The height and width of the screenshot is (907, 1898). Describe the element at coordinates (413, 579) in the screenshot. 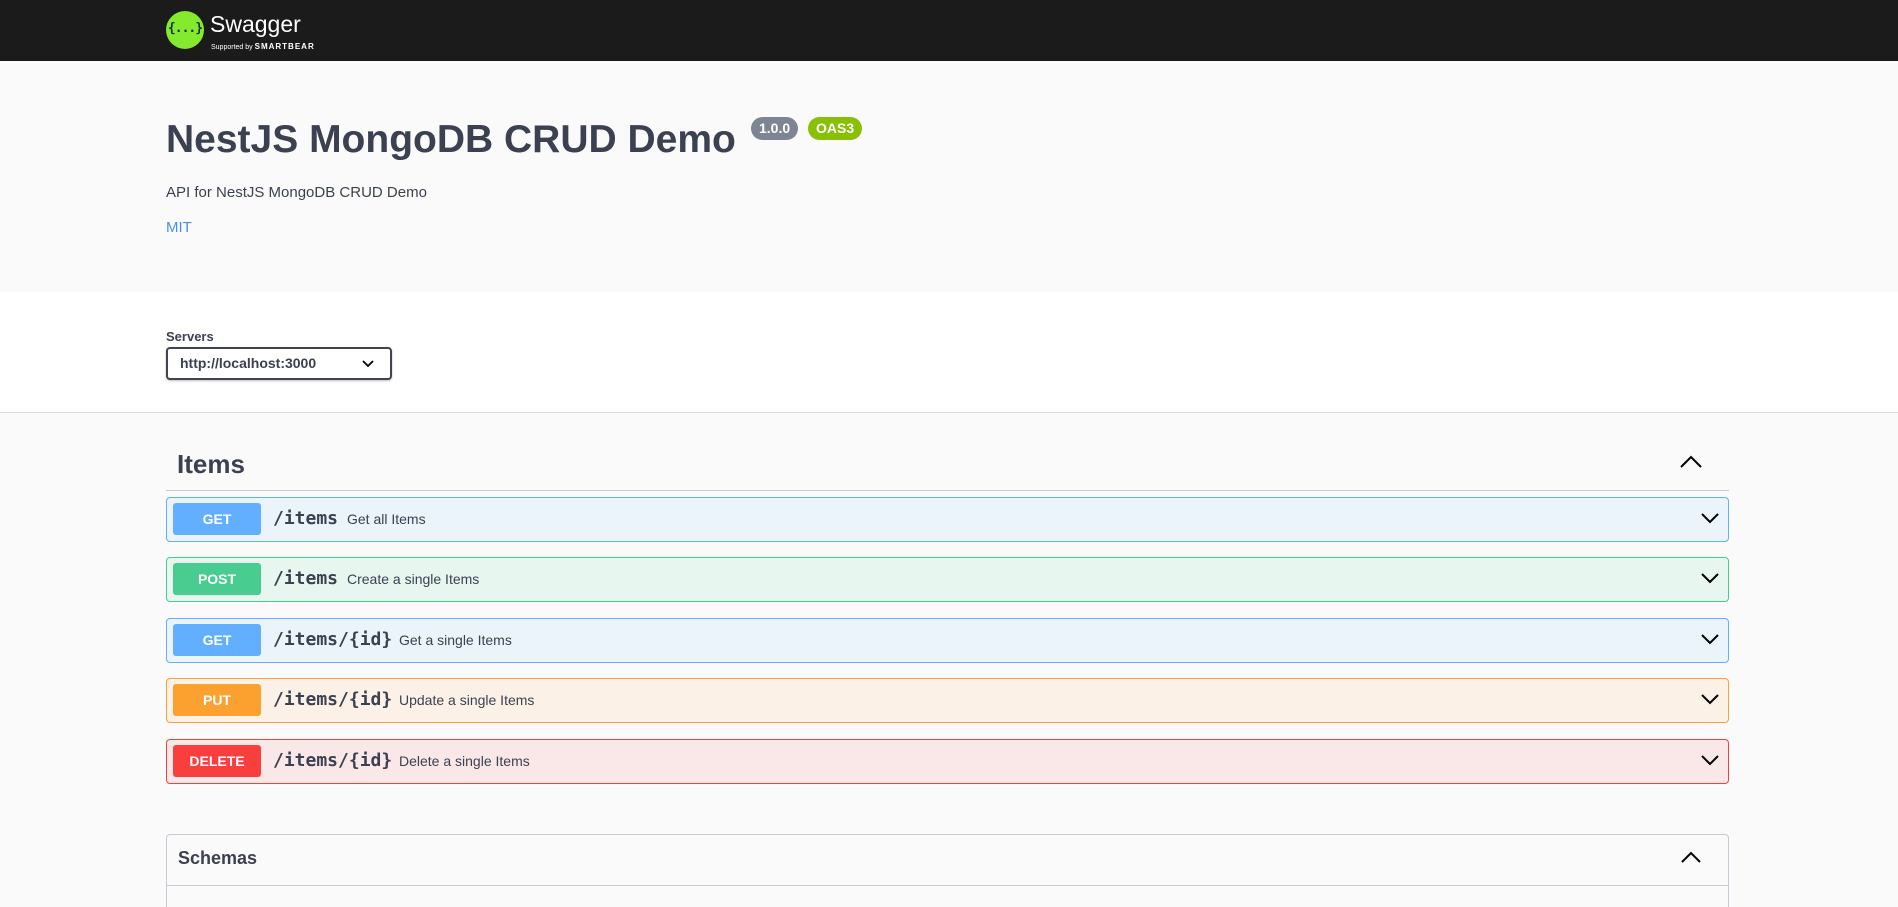

I see `operation-summary: Create a single Items` at that location.